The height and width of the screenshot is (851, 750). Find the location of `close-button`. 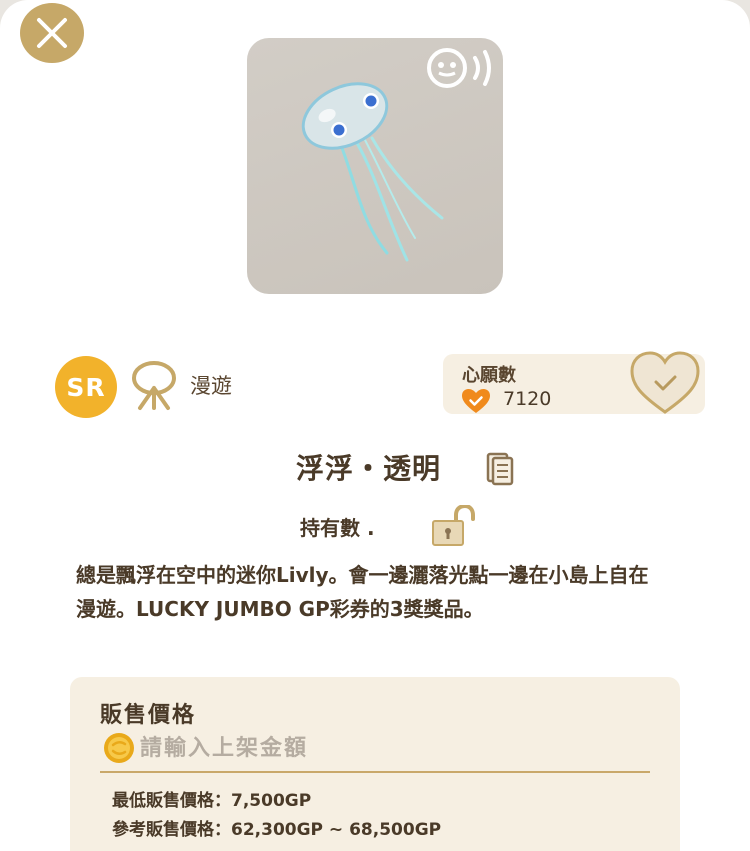

close-button is located at coordinates (52, 33).